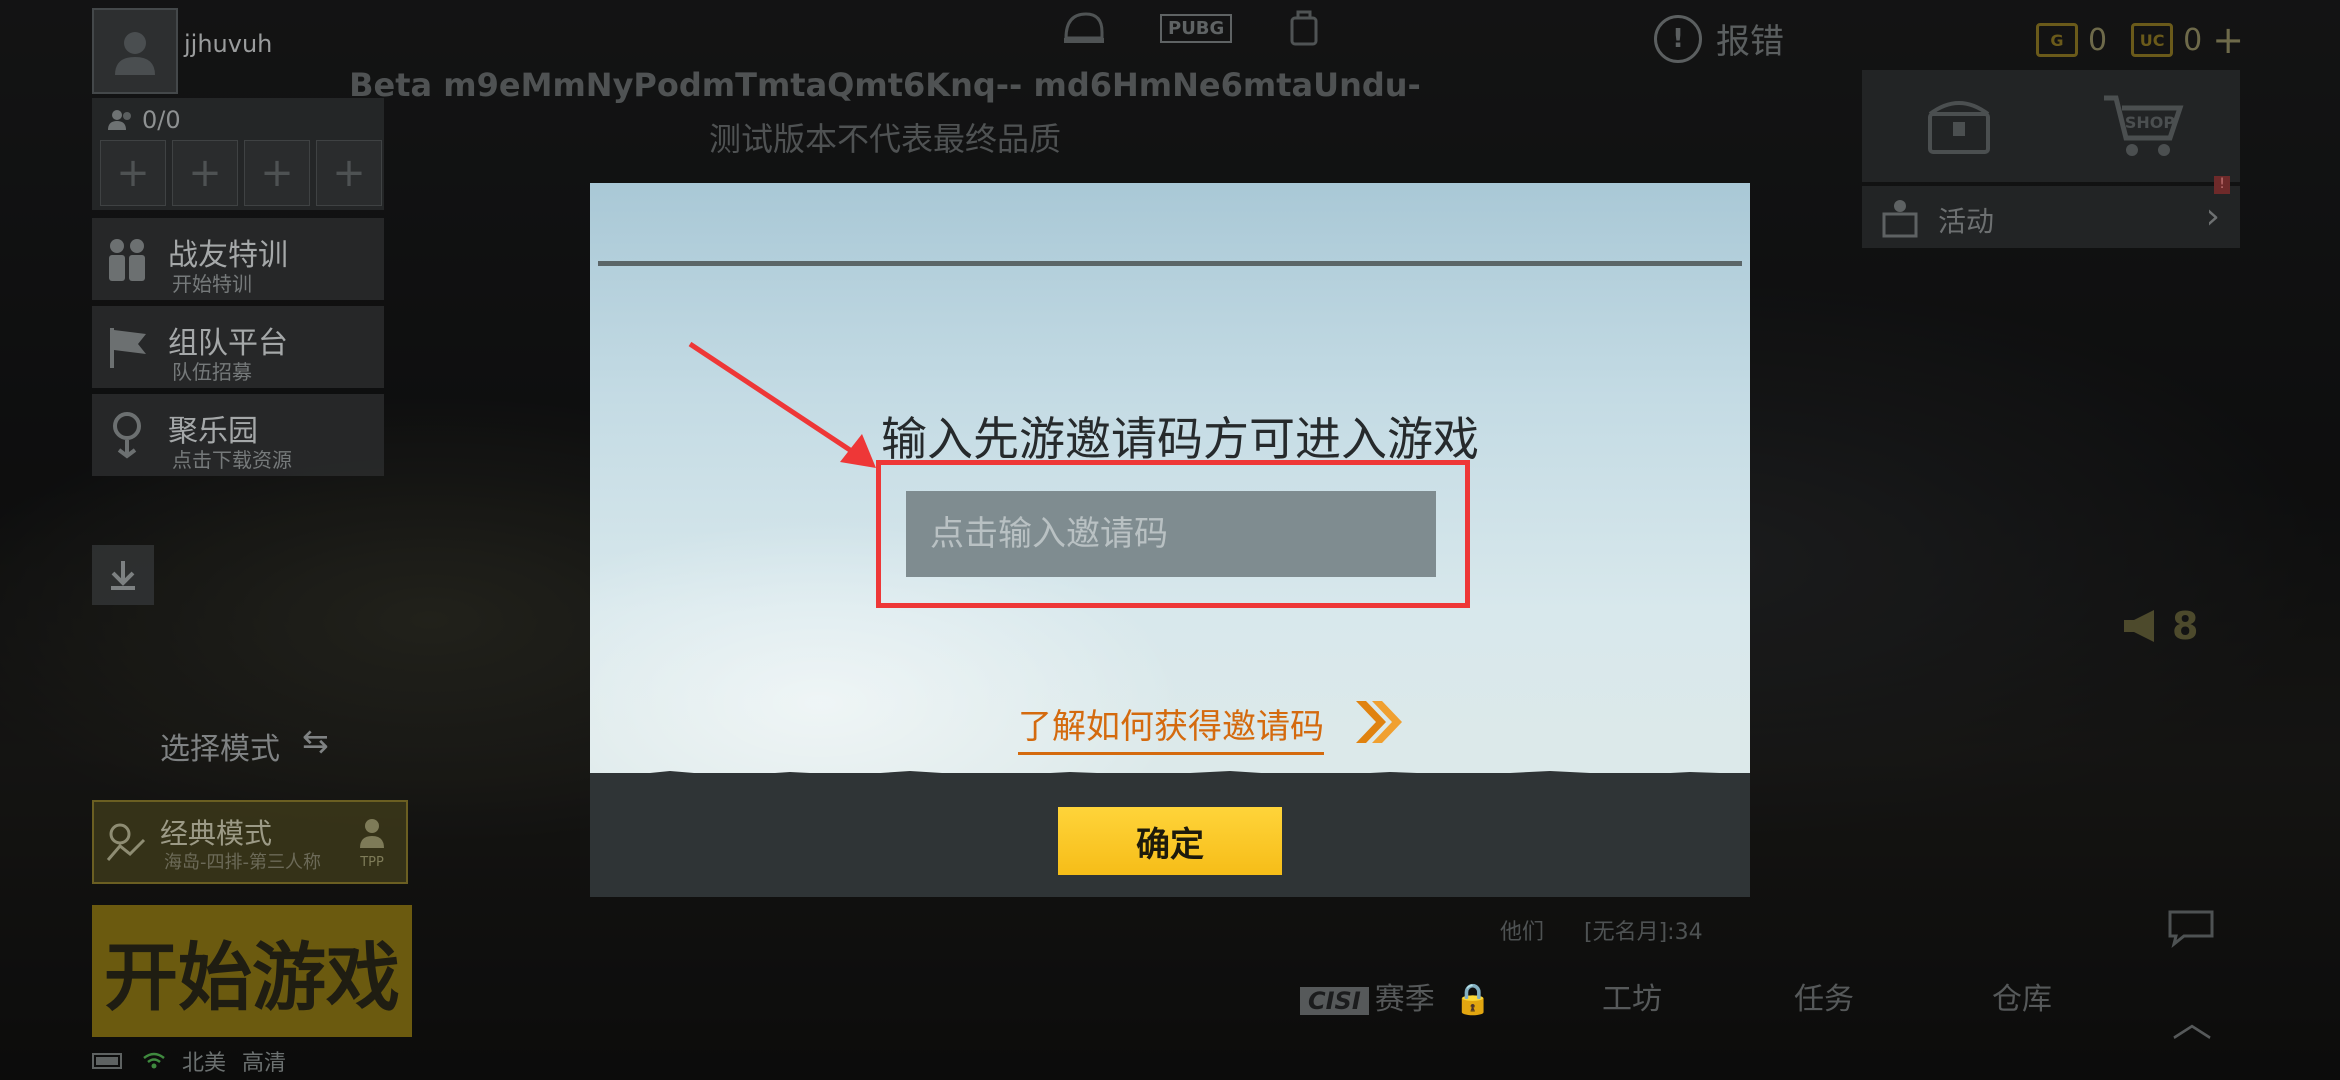 The width and height of the screenshot is (2340, 1080). Describe the element at coordinates (126, 842) in the screenshot. I see `map-pin-icon` at that location.